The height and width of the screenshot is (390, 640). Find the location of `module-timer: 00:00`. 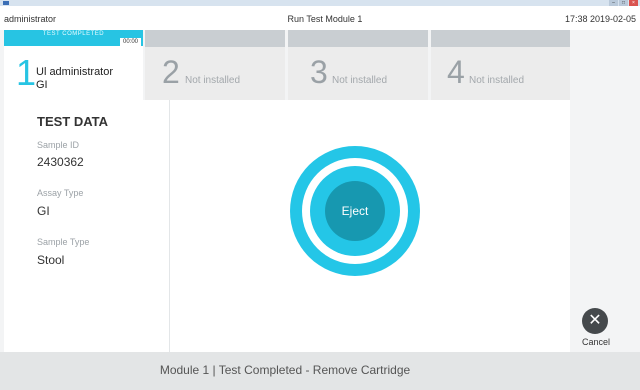

module-timer: 00:00 is located at coordinates (130, 42).